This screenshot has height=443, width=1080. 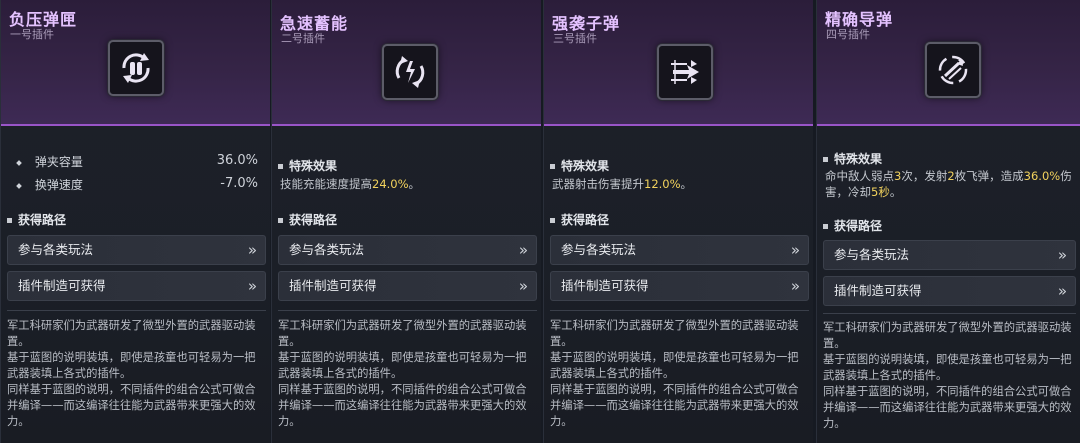 I want to click on effect-text: 命中敌人弱点3次，发射2枚飞弹，造成36.0%伤害，冷却5秒。, so click(x=948, y=184).